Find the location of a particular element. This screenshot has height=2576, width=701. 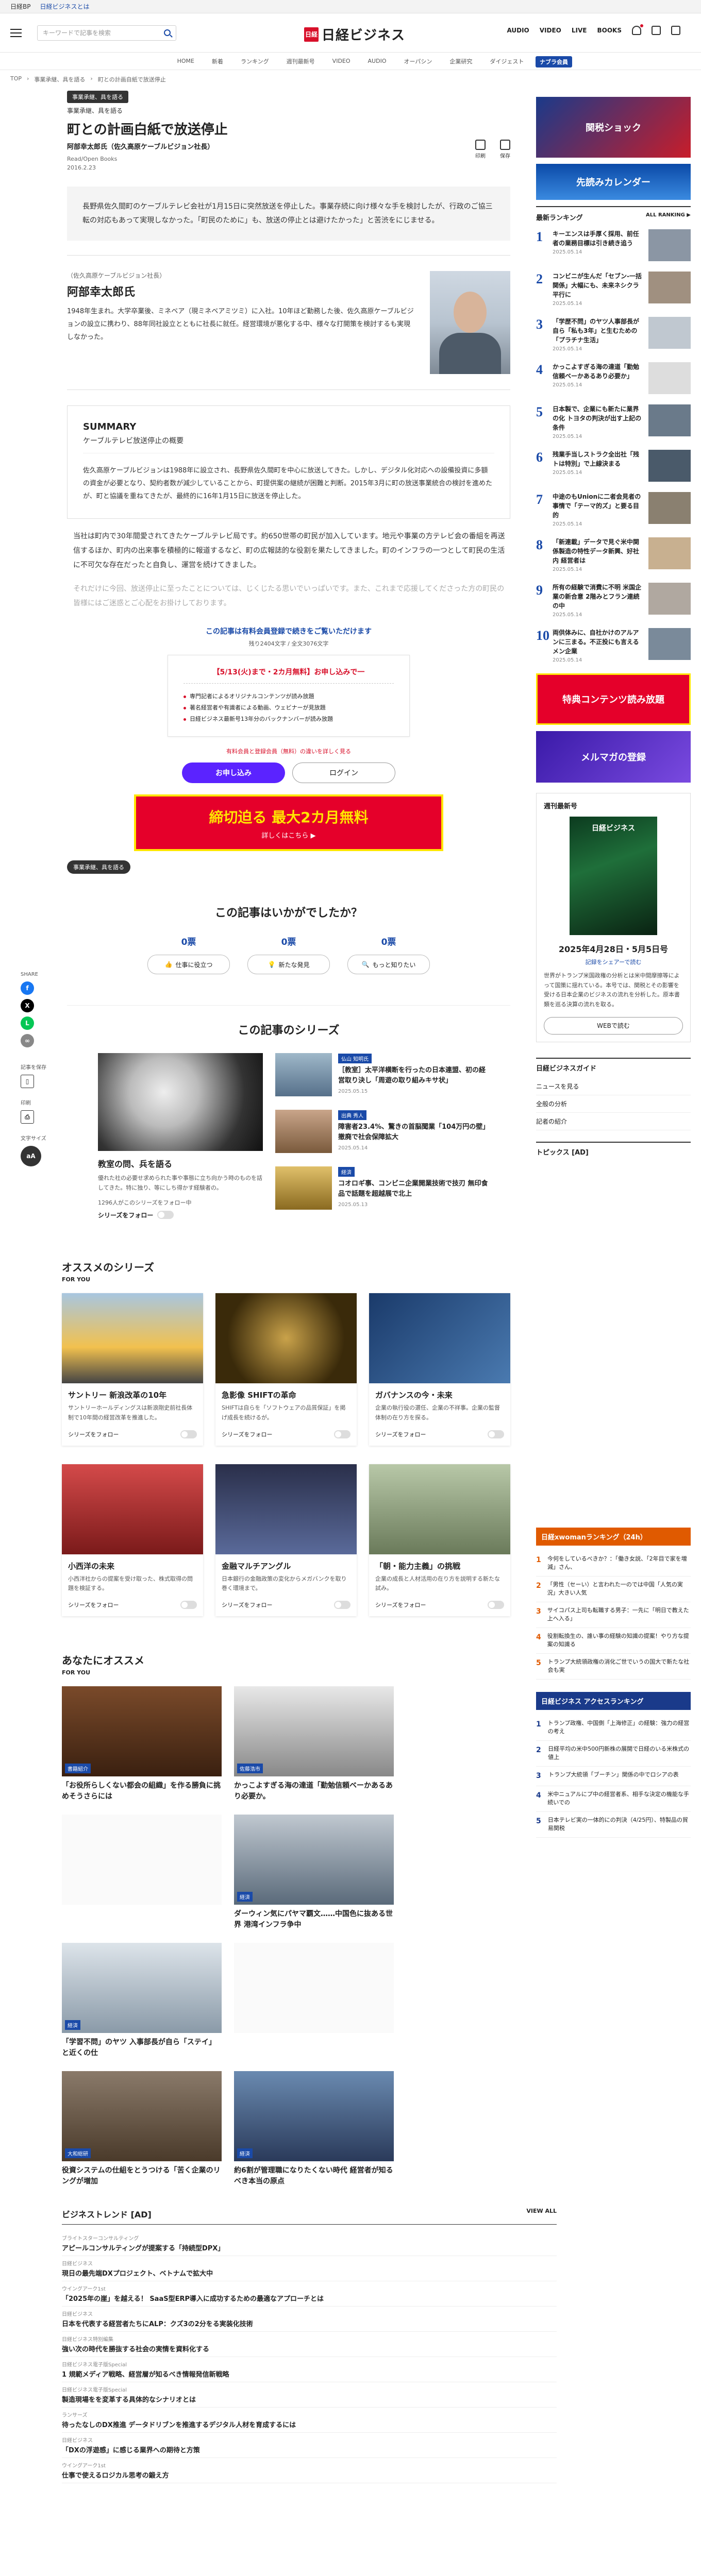

print-icon: ⎙ is located at coordinates (27, 1117).